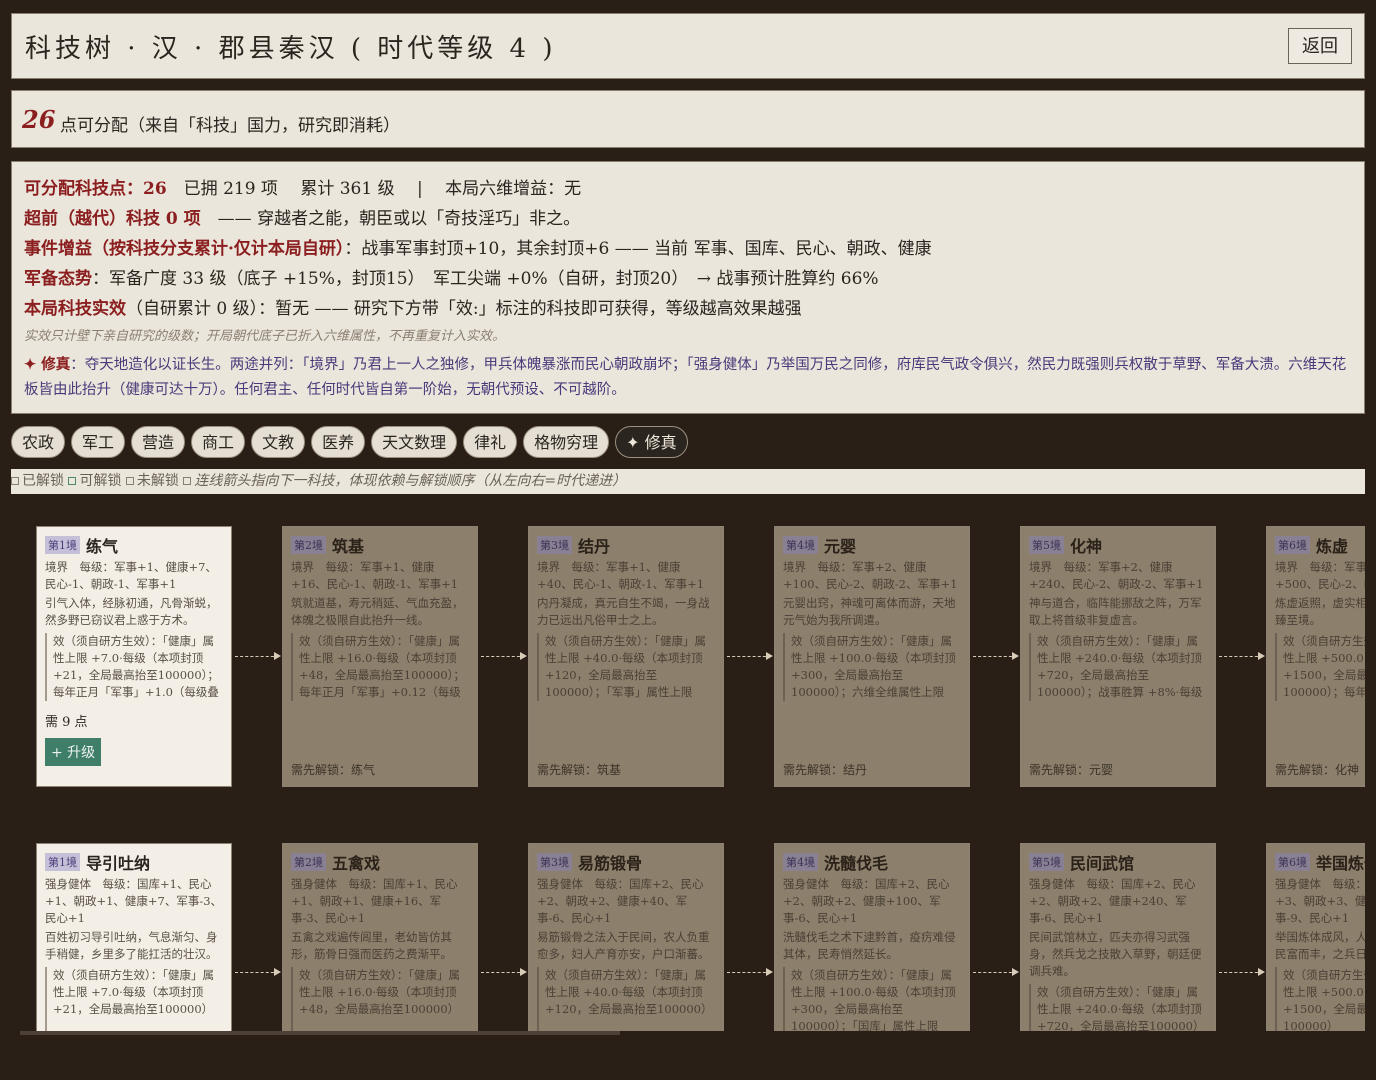 The image size is (1376, 1080). What do you see at coordinates (131, 945) in the screenshot?
I see `tech-flavor: 百姓初习导引吐纳，气息渐匀、身手稍健，乡里多了能扛活的壮汉。` at bounding box center [131, 945].